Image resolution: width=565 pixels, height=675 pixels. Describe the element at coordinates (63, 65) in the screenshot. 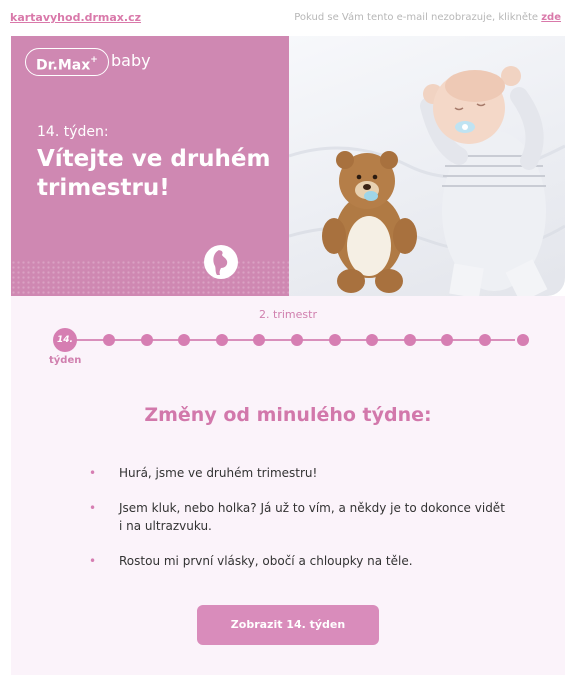

I see `logo-text: Dr.Max` at that location.